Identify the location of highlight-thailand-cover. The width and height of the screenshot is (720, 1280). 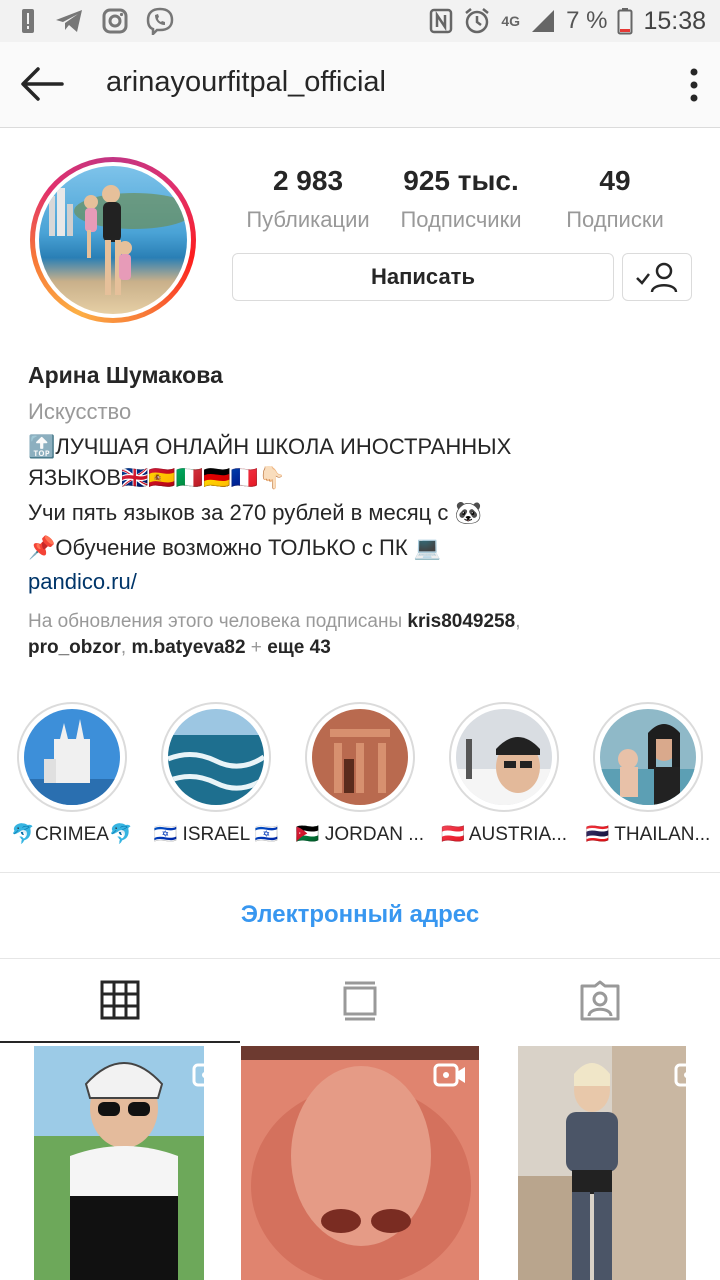
(648, 757).